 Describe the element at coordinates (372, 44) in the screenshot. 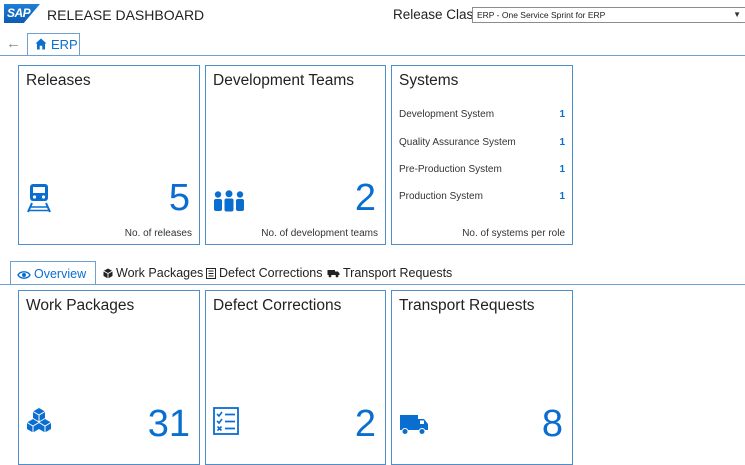

I see `nav-bar: ← ERP` at that location.